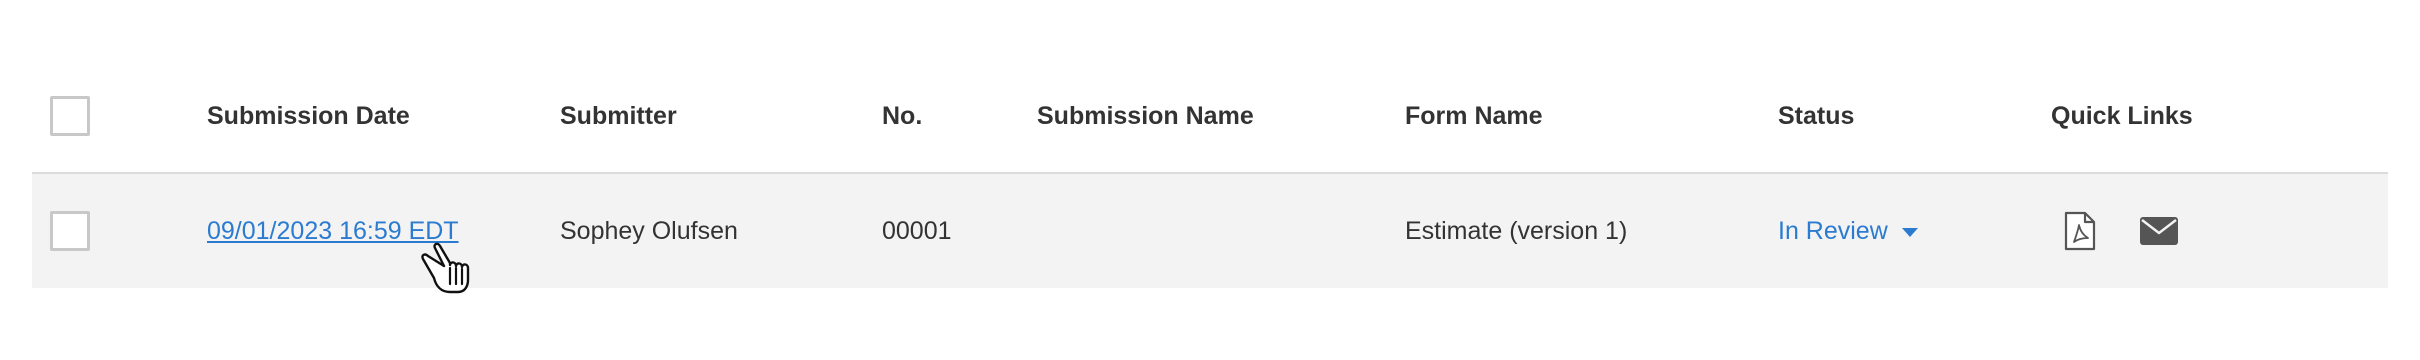 This screenshot has width=2420, height=360. What do you see at coordinates (2159, 231) in the screenshot?
I see `mail-icon` at bounding box center [2159, 231].